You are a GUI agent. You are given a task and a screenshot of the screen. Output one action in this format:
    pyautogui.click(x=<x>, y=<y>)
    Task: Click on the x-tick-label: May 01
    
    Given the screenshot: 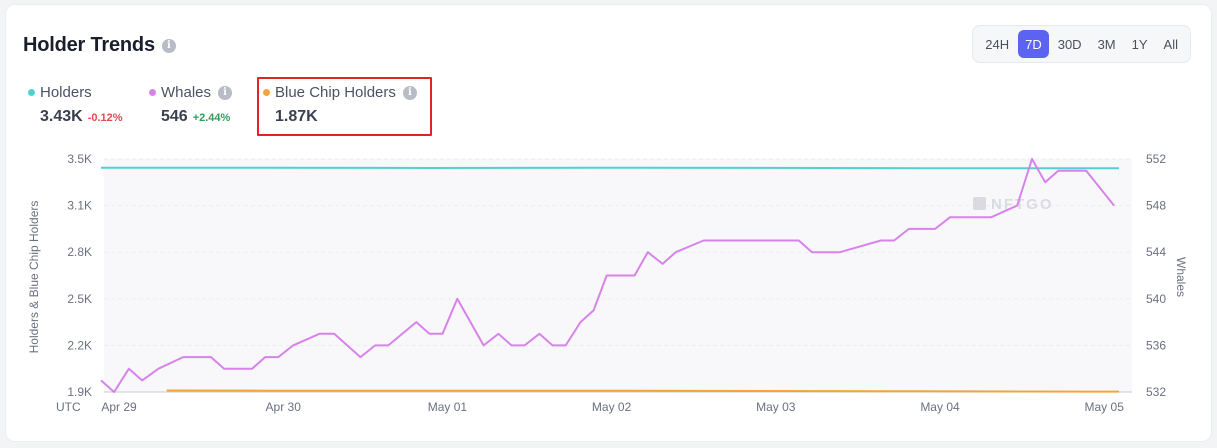 What is the action you would take?
    pyautogui.click(x=448, y=407)
    